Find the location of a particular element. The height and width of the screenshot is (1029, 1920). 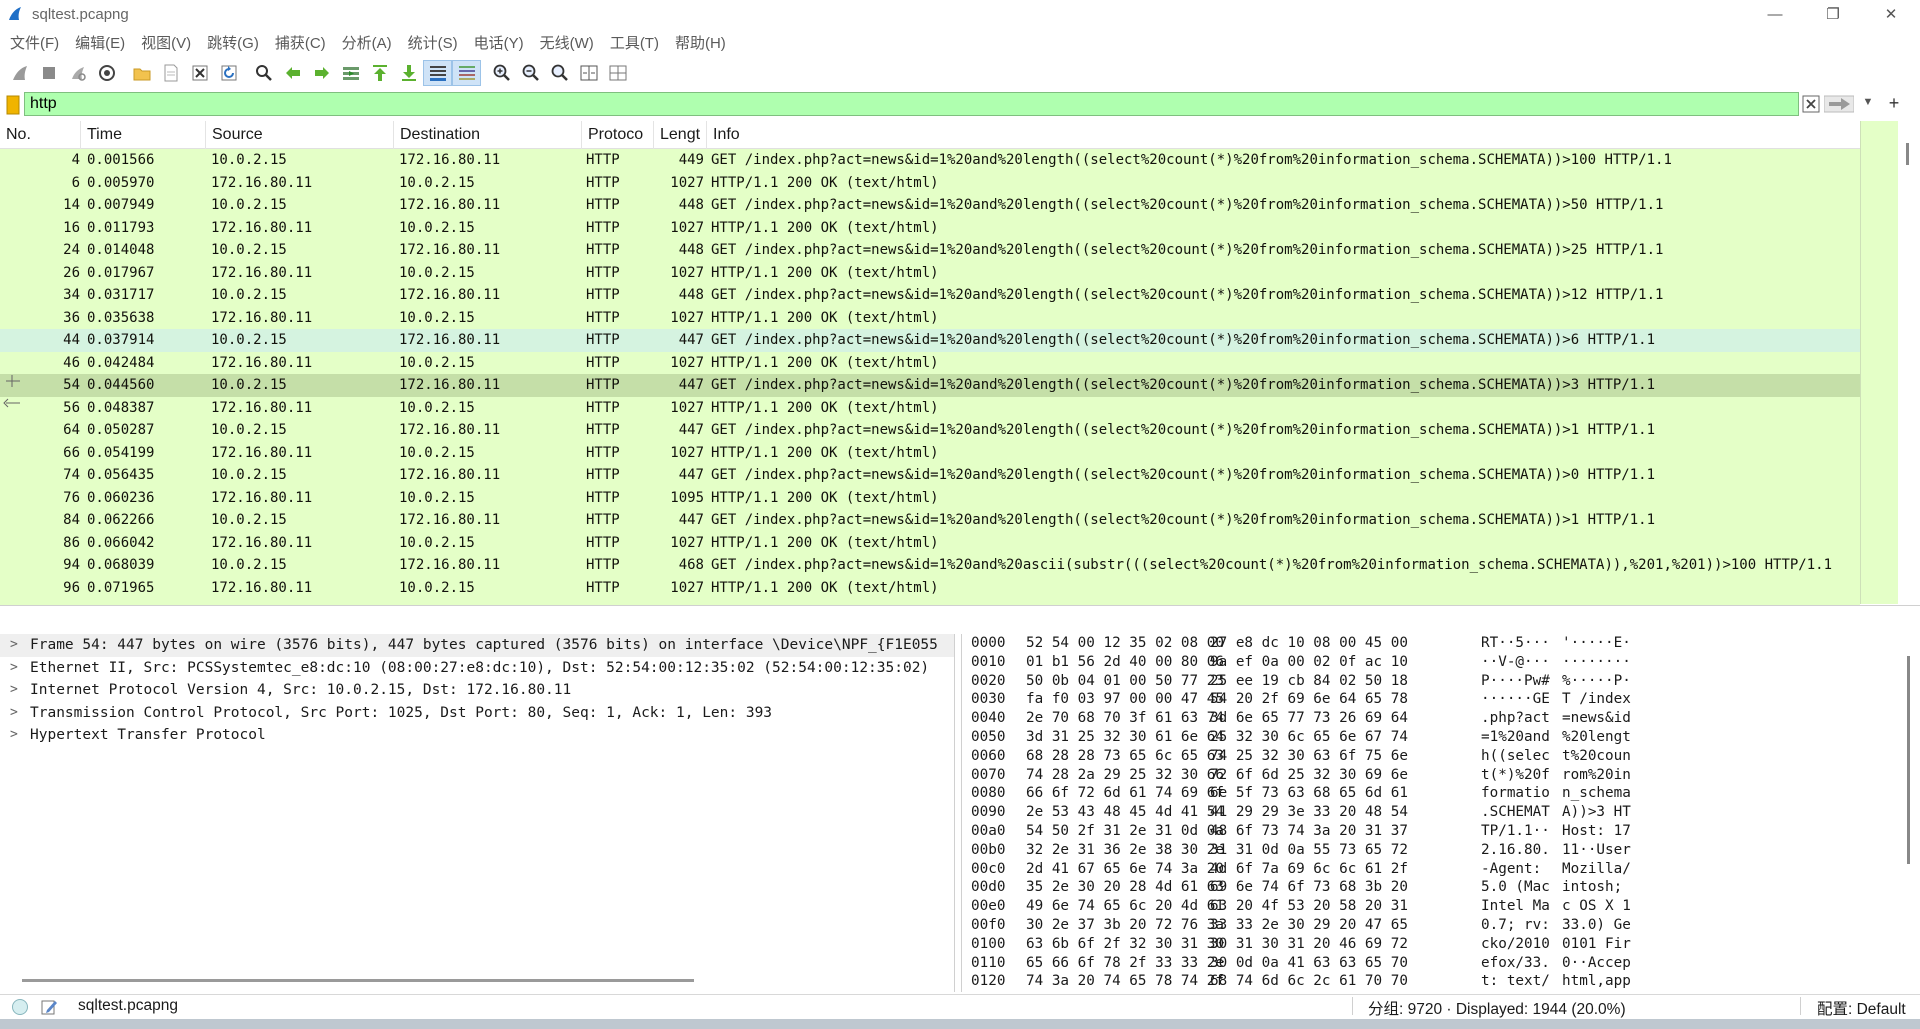

column-header-length: Lengt is located at coordinates (680, 135).